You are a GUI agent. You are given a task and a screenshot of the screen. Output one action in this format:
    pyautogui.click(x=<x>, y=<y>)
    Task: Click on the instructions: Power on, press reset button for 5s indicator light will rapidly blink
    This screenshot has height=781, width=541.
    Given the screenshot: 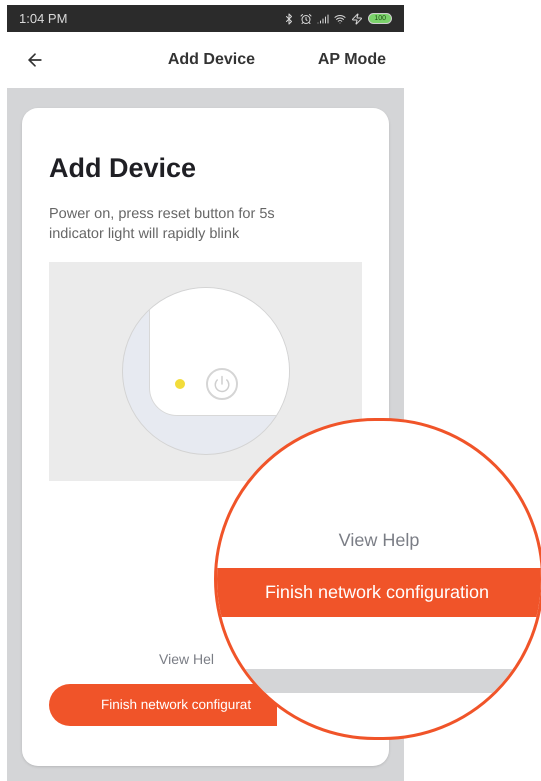 What is the action you would take?
    pyautogui.click(x=162, y=224)
    